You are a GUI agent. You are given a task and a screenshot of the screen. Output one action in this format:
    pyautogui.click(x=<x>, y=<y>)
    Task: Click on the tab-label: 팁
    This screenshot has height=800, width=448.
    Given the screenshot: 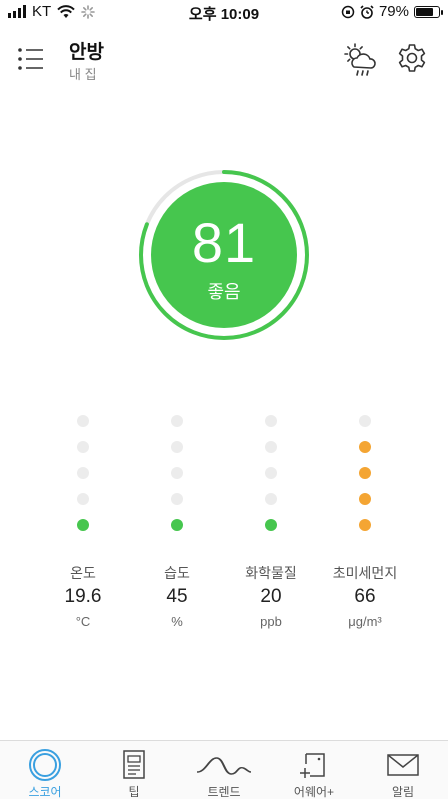 What is the action you would take?
    pyautogui.click(x=134, y=792)
    